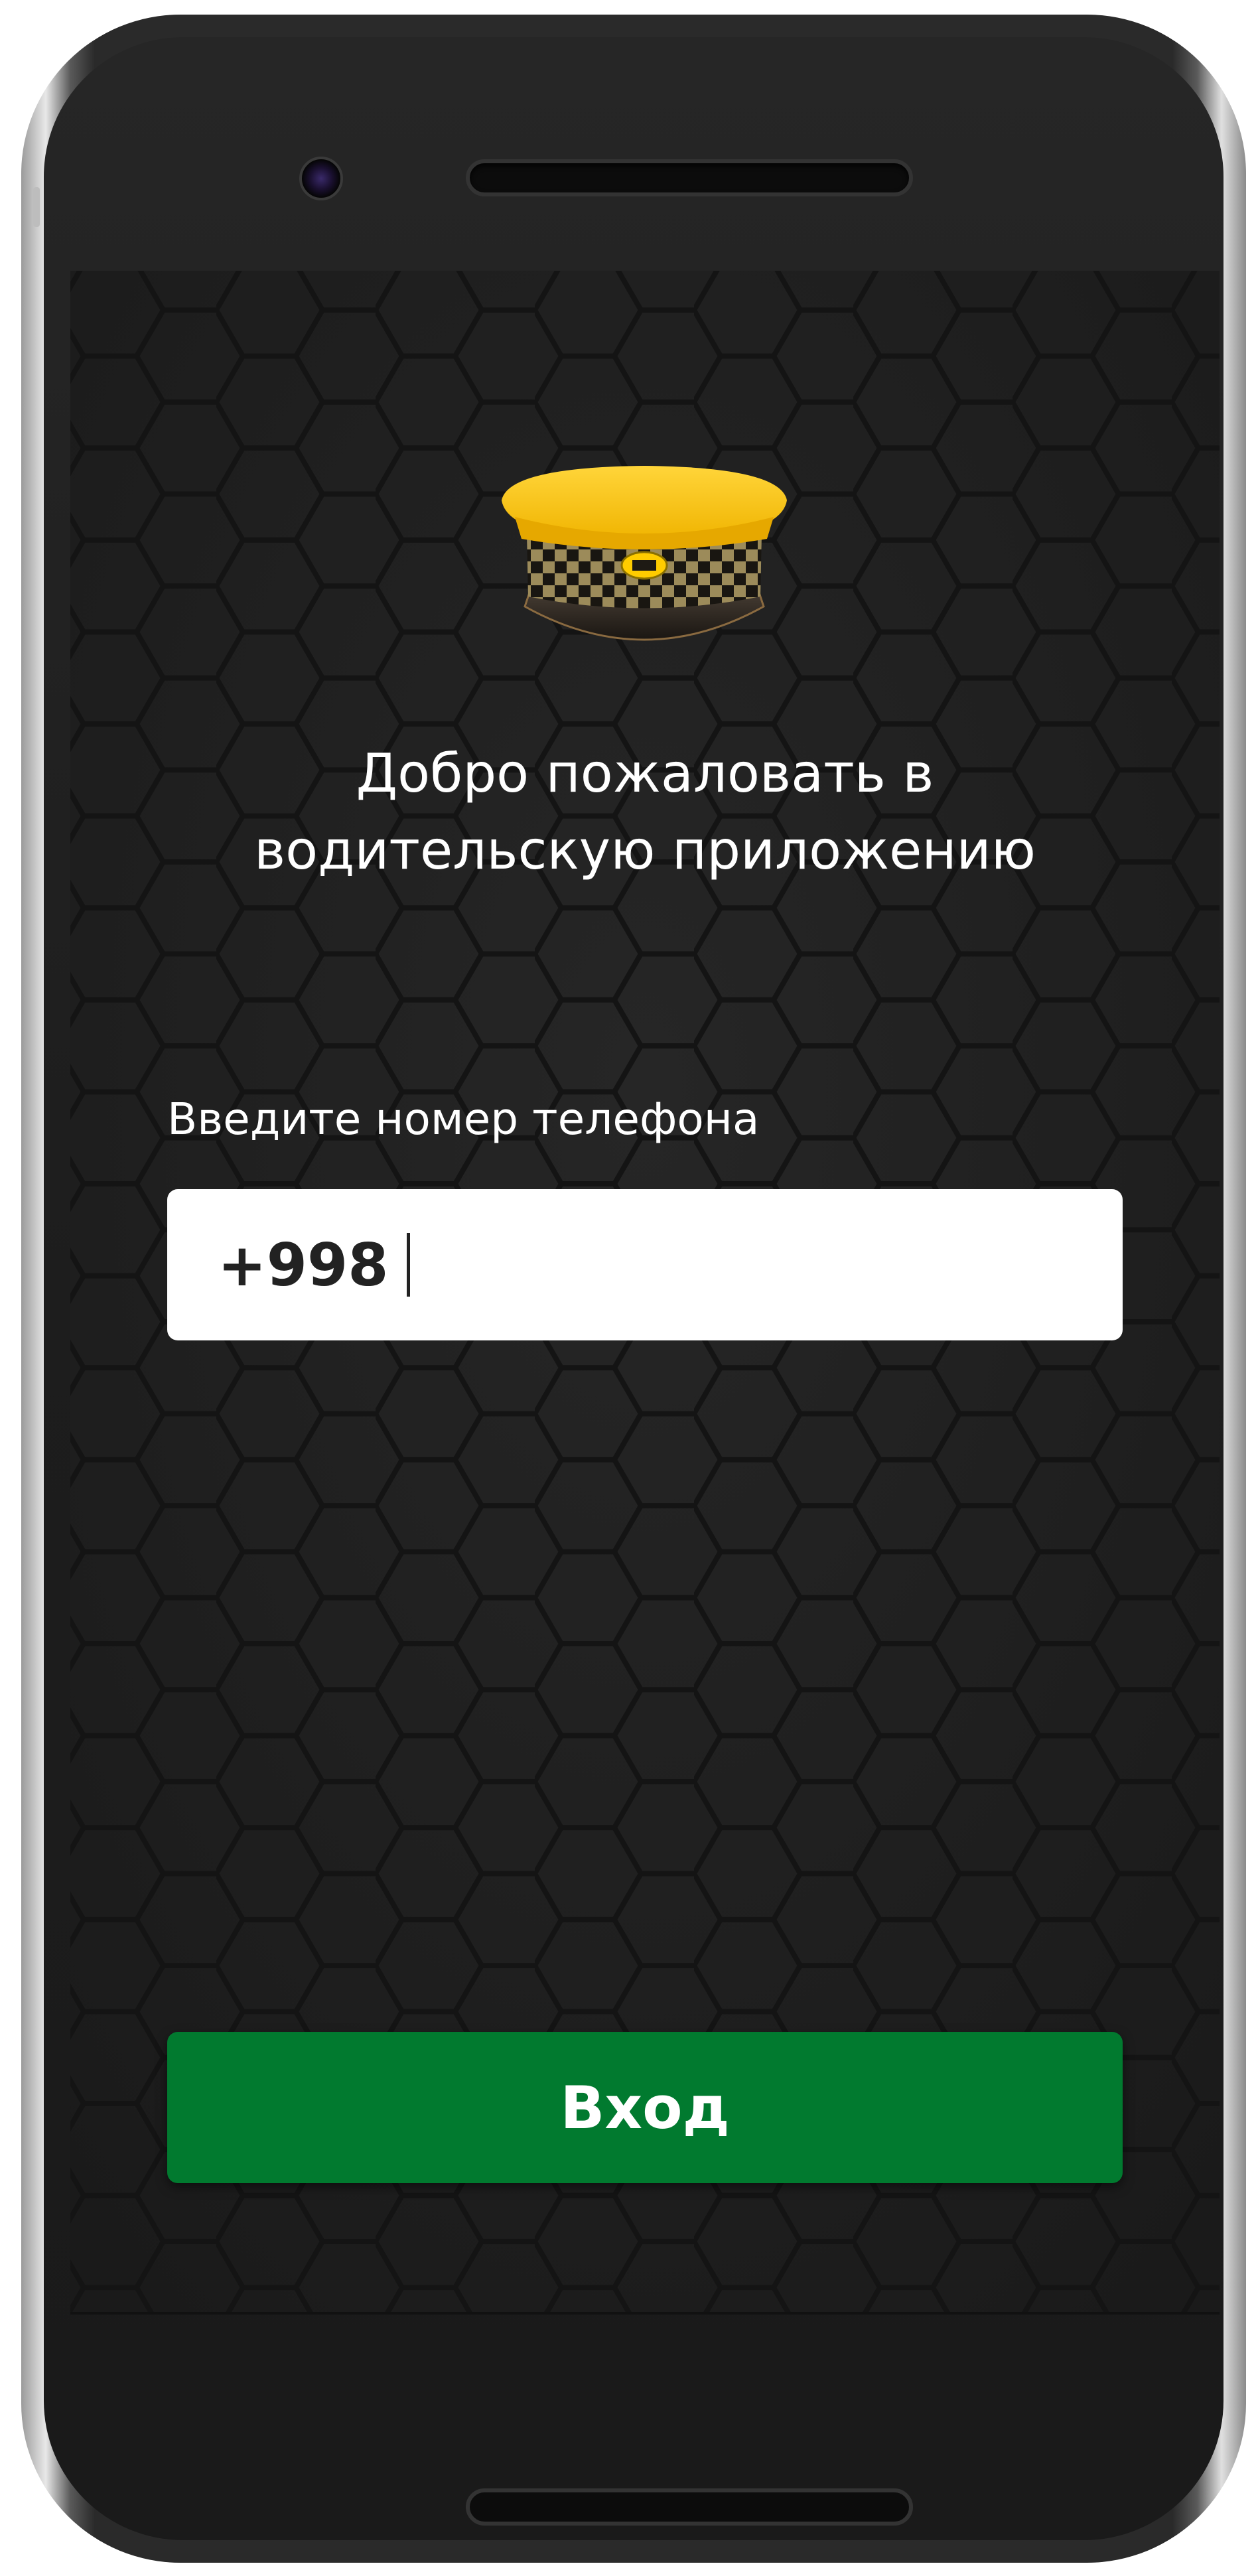  What do you see at coordinates (409, 1265) in the screenshot?
I see `text-cursor` at bounding box center [409, 1265].